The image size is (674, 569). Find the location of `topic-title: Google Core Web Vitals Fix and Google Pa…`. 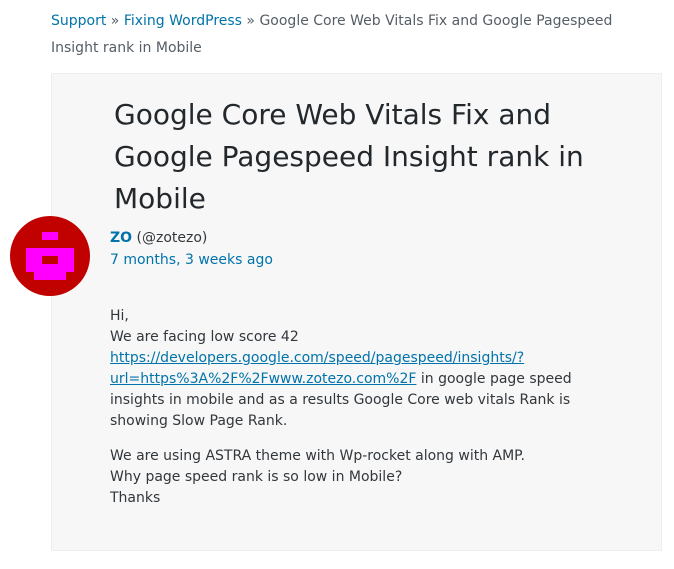

topic-title: Google Core Web Vitals Fix and Google Pa… is located at coordinates (349, 156).